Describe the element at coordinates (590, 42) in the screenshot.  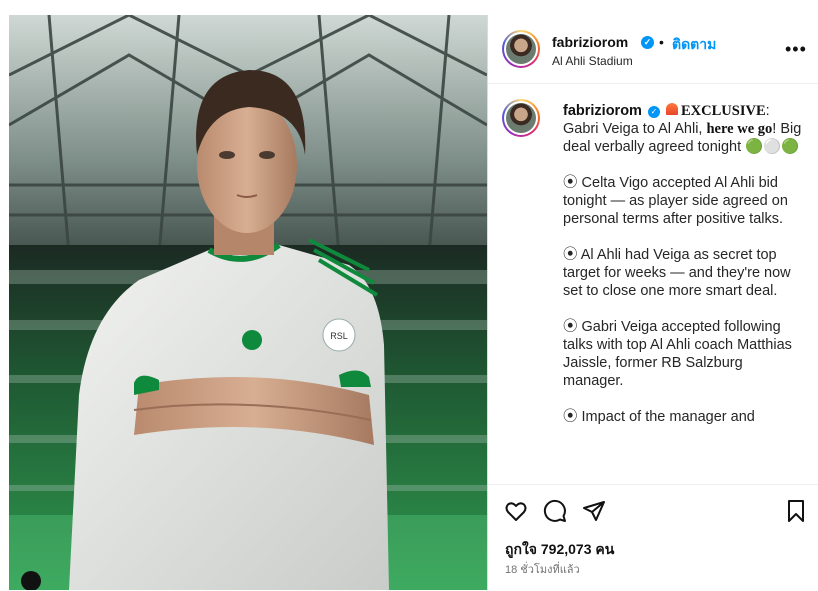
I see `author-username: fabriziorom` at that location.